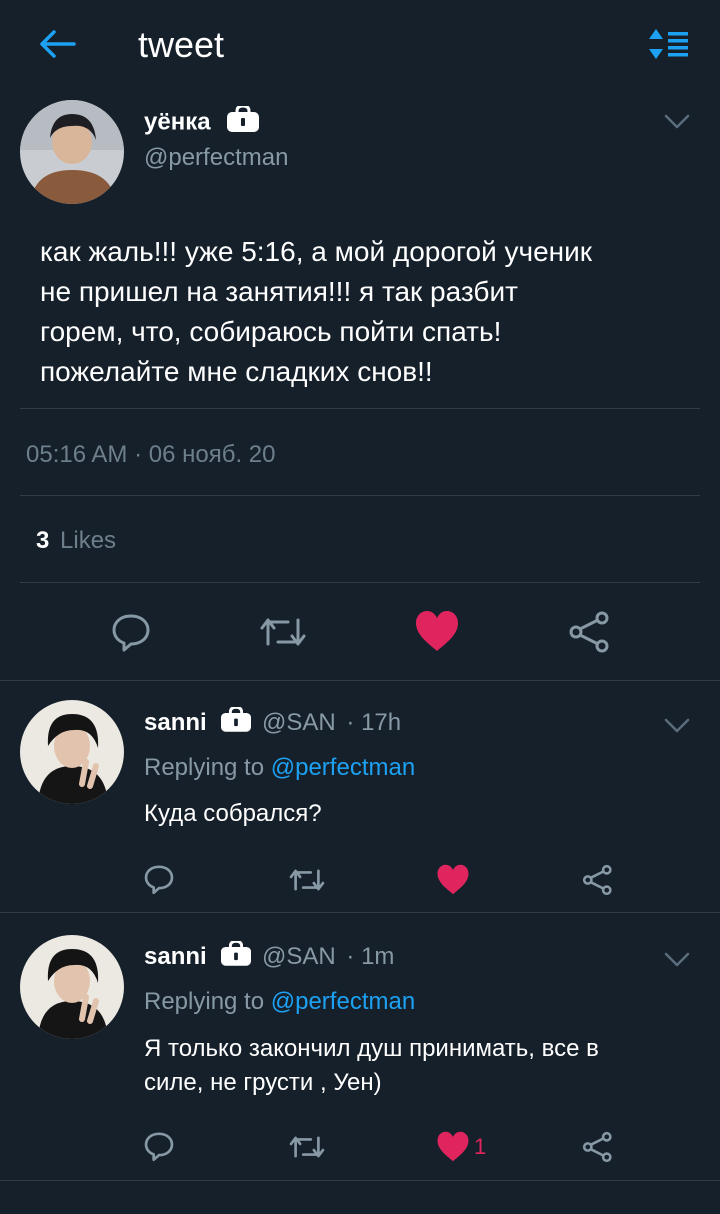  I want to click on reply-text-line: Я только закончил душ принимать, все в, so click(371, 1048).